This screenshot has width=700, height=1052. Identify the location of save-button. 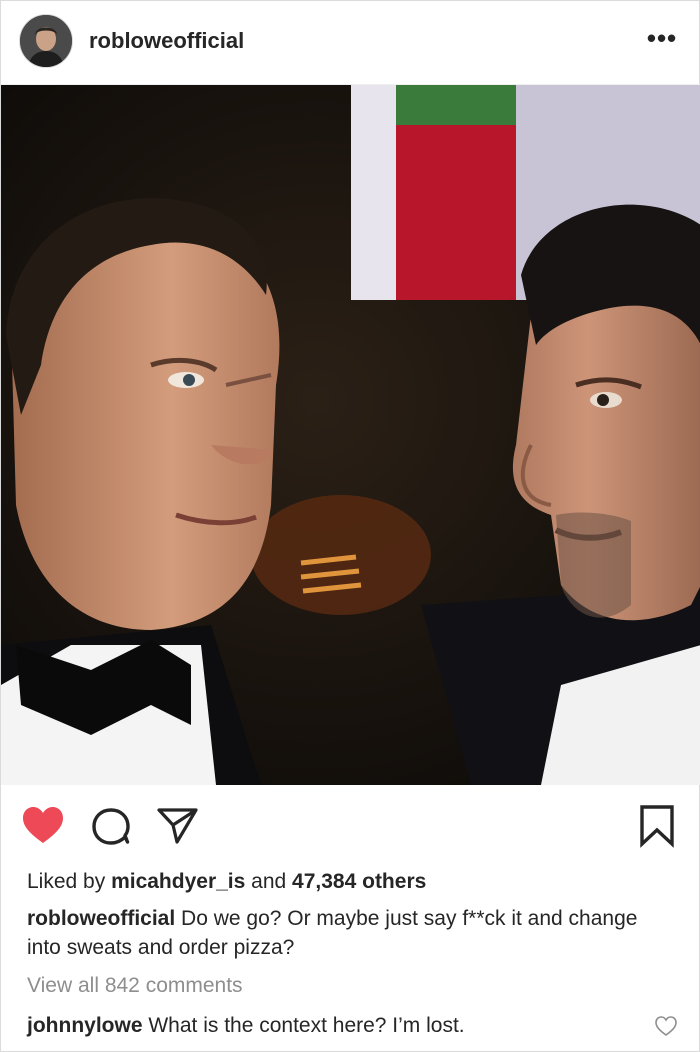
(657, 825).